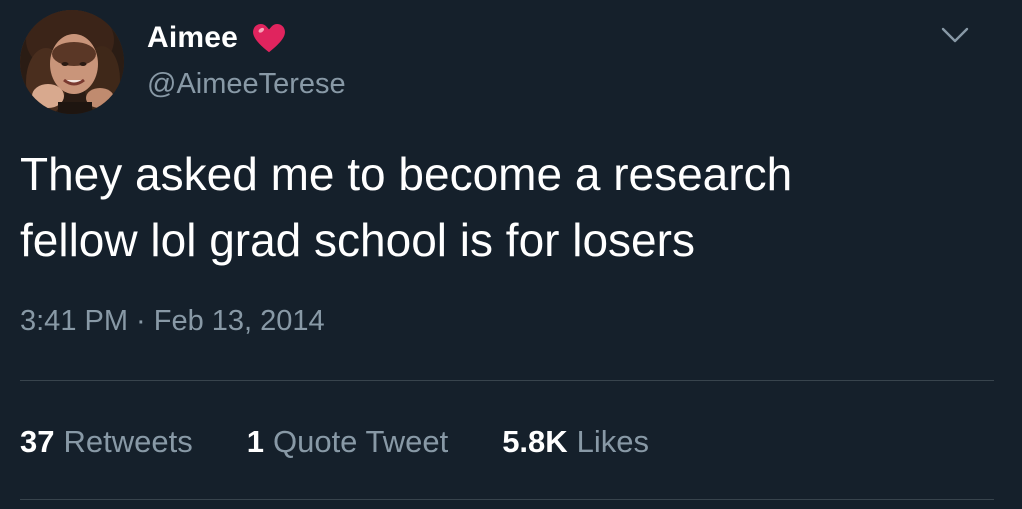 This screenshot has width=1022, height=509. I want to click on author-name-row: Aimee, so click(217, 38).